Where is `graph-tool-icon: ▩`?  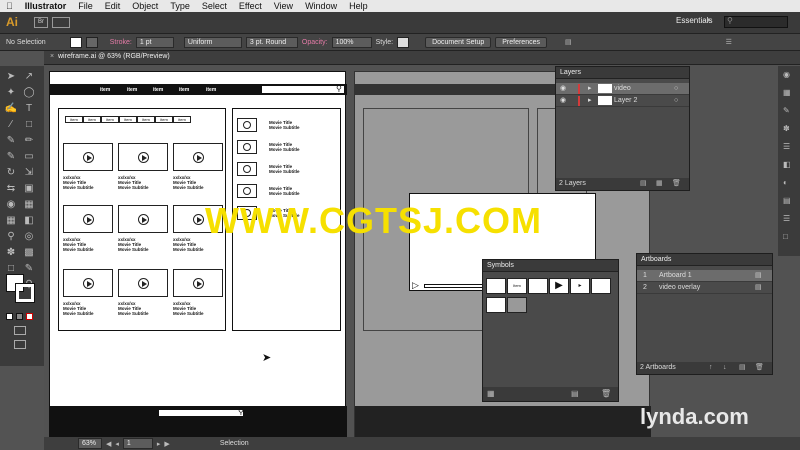 graph-tool-icon: ▩ is located at coordinates (29, 253).